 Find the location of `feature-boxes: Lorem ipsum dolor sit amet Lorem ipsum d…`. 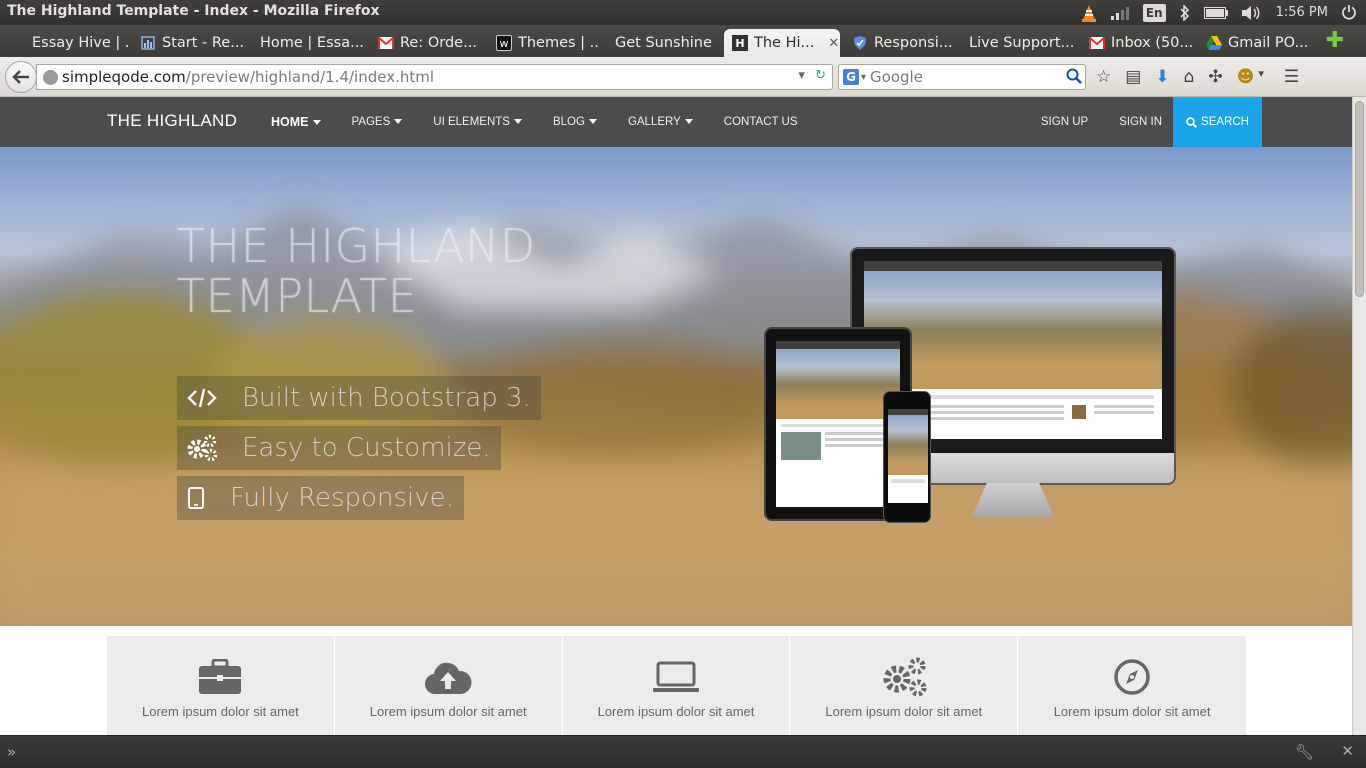

feature-boxes: Lorem ipsum dolor sit amet Lorem ipsum d… is located at coordinates (676, 685).